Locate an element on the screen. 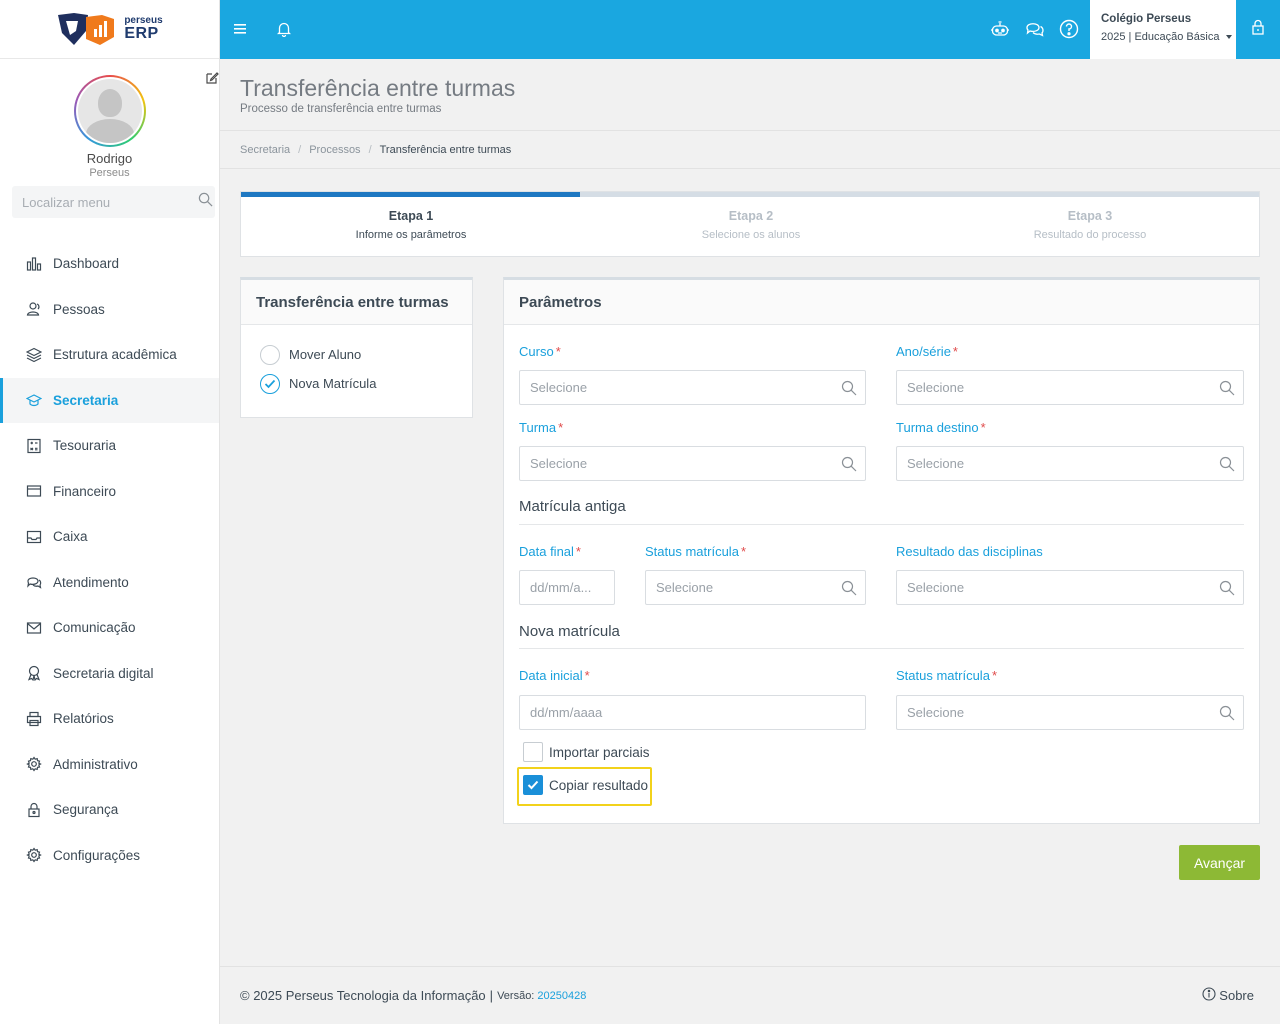 The width and height of the screenshot is (1280, 1024). hamburger-menu-icon is located at coordinates (241, 29).